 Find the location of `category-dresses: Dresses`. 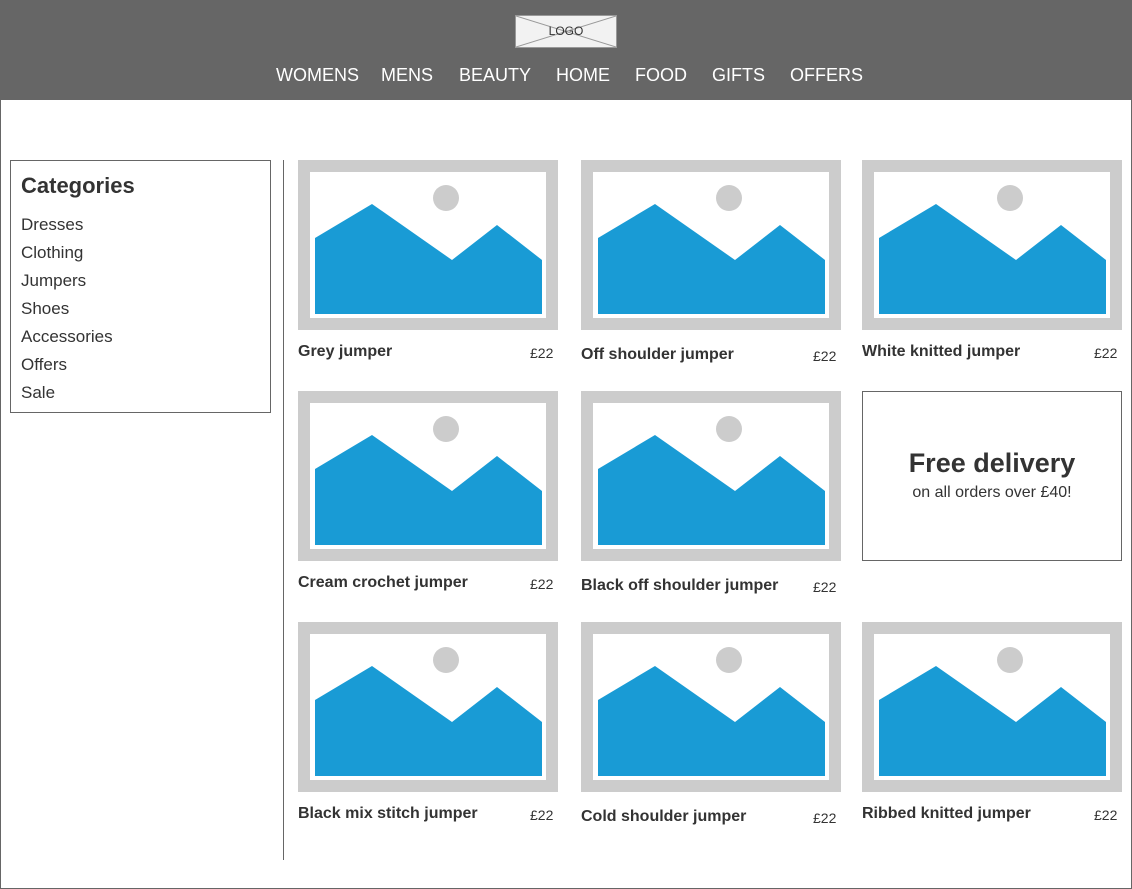

category-dresses: Dresses is located at coordinates (52, 225).